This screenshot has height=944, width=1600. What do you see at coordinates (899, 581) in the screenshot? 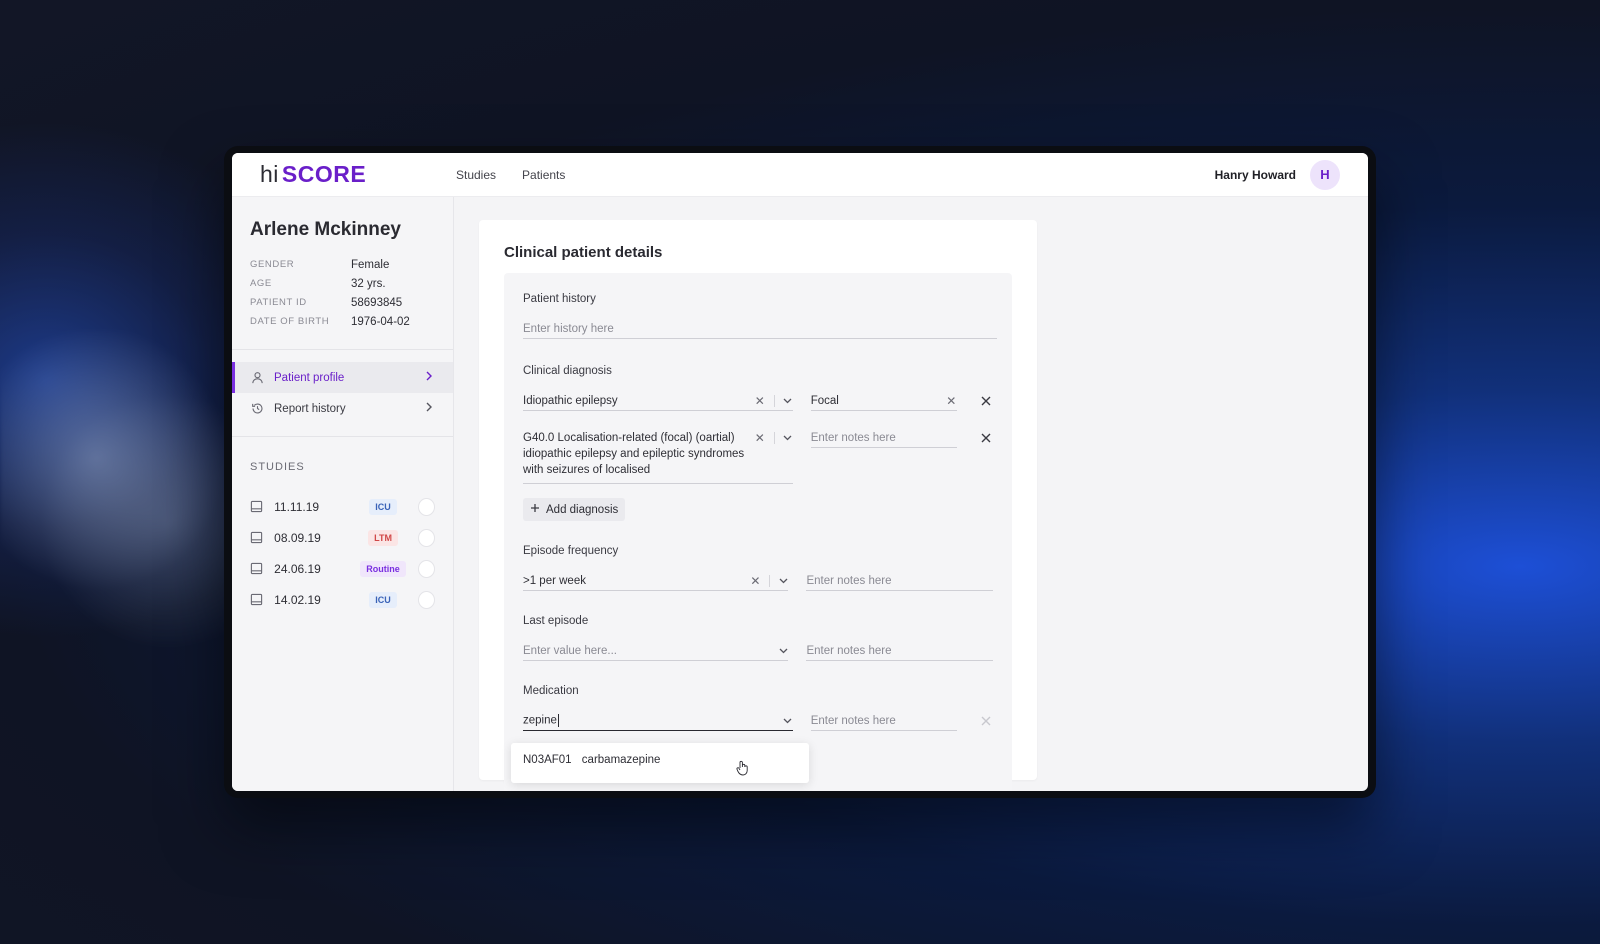
I see `episode-frequency-notes: Enter notes here` at bounding box center [899, 581].